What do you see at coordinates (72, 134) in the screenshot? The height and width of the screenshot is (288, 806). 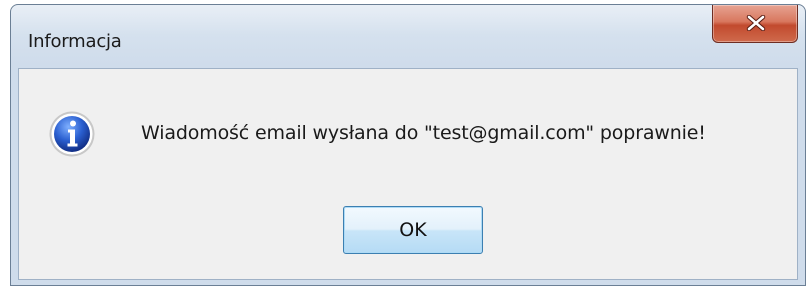 I see `info-icon` at bounding box center [72, 134].